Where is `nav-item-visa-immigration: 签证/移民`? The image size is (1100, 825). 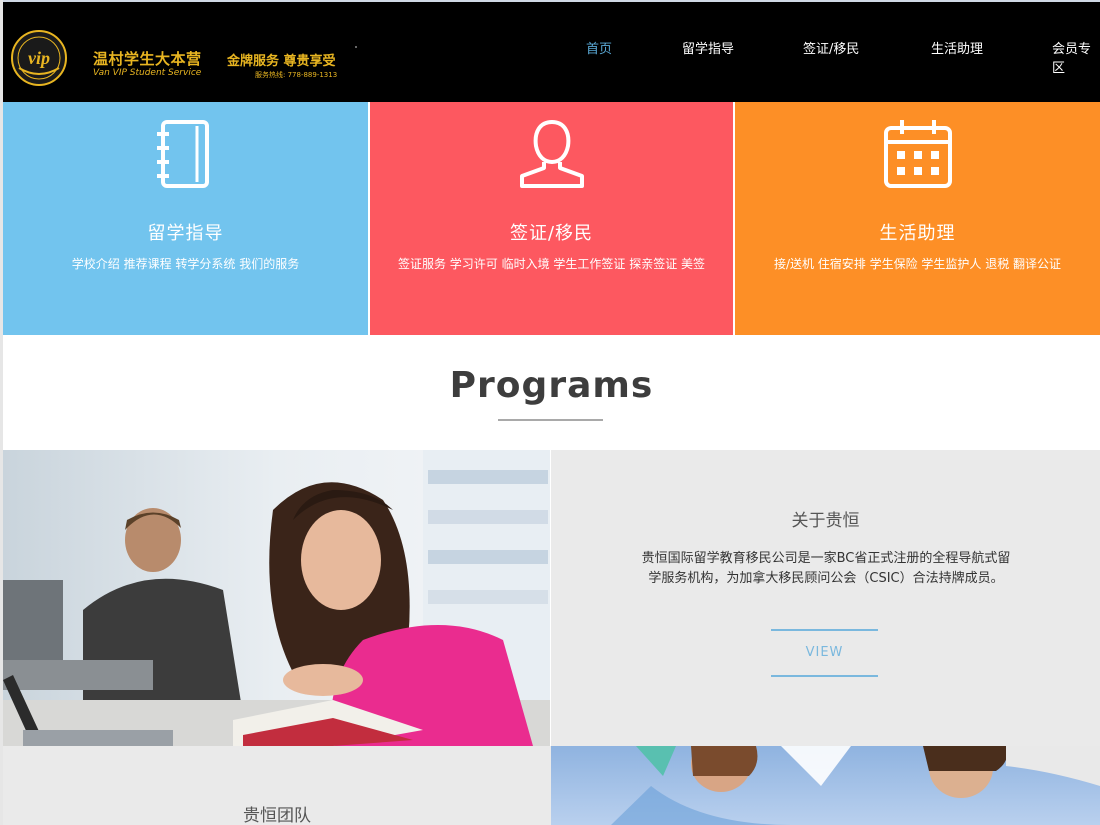
nav-item-visa-immigration: 签证/移民 is located at coordinates (831, 47).